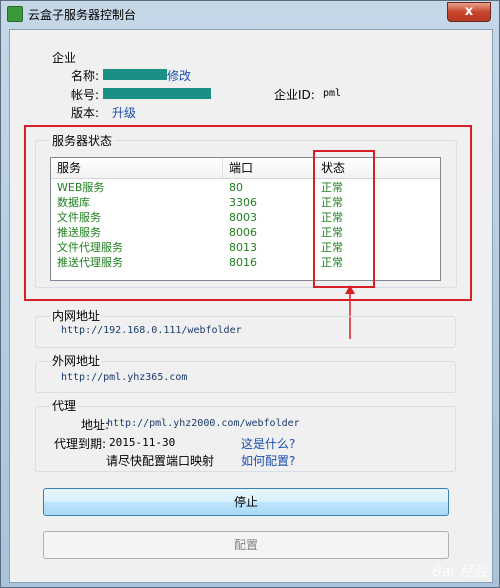  What do you see at coordinates (344, 219) in the screenshot?
I see `annotation-box-status-column` at bounding box center [344, 219].